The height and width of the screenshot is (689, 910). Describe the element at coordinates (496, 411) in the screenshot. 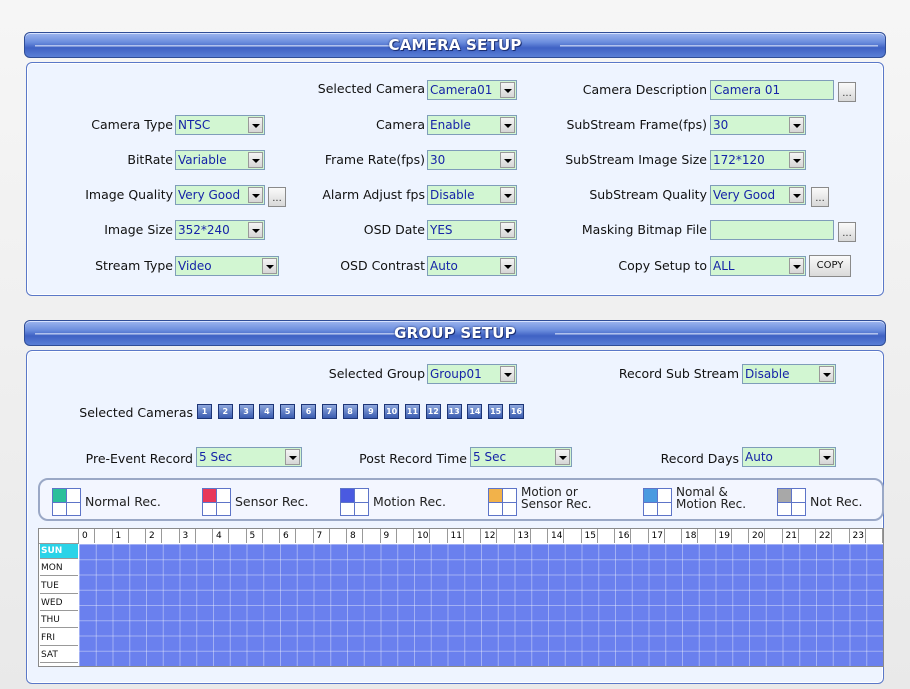

I see `camera-15-button: 15` at that location.